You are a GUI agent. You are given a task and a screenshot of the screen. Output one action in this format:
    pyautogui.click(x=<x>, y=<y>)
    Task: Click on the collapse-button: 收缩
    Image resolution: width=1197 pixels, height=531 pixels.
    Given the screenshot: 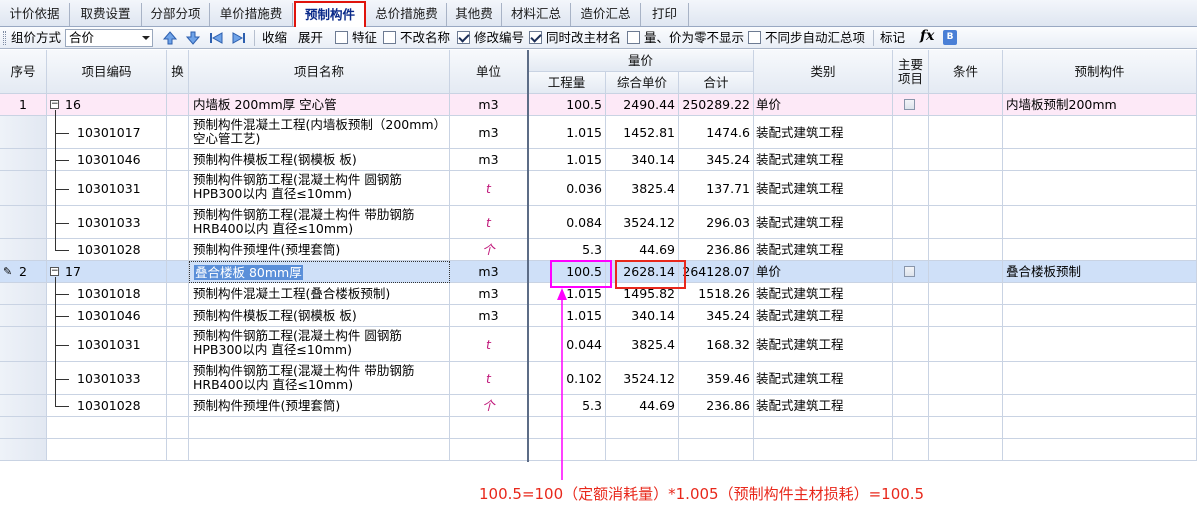 What is the action you would take?
    pyautogui.click(x=274, y=37)
    